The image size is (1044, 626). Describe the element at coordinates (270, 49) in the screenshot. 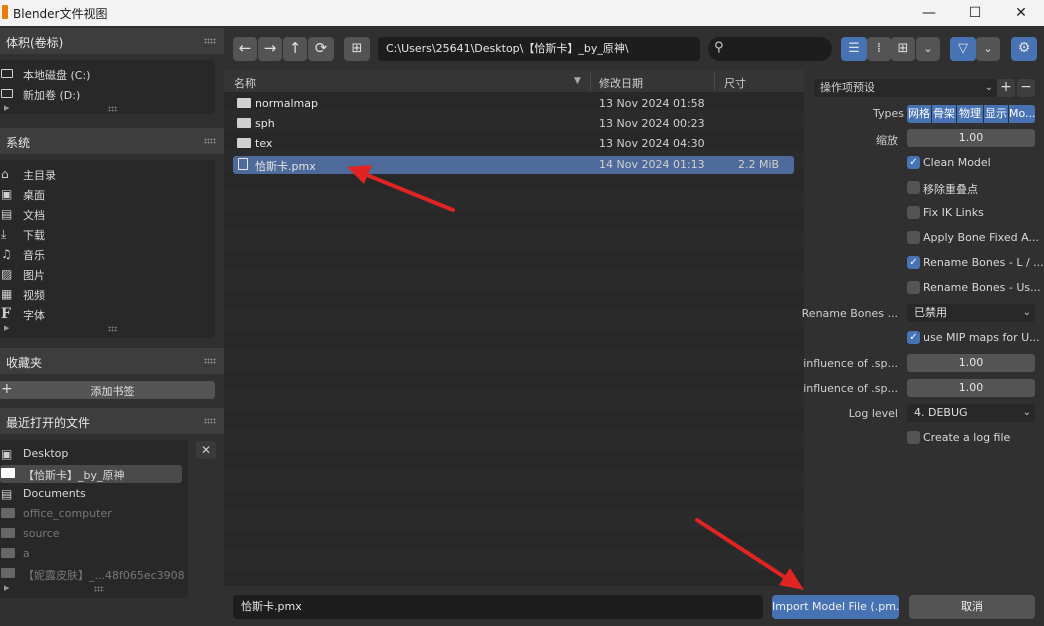

I see `forward-button: →` at that location.